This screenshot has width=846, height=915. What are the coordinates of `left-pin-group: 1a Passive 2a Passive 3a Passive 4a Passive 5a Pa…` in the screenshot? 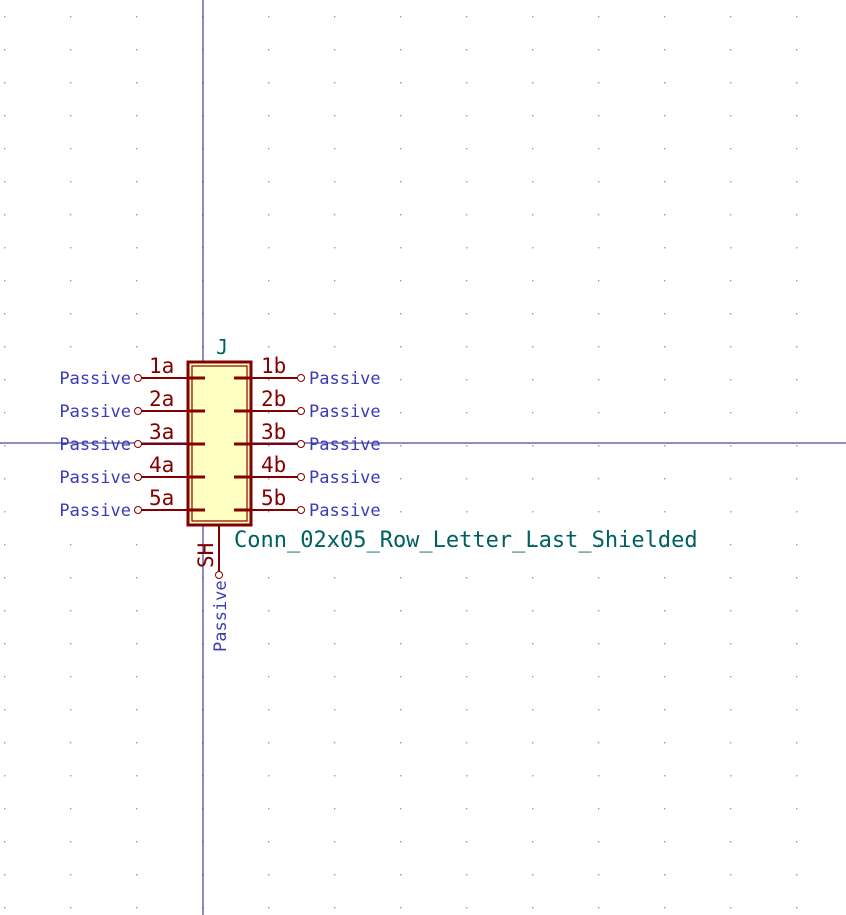 It's located at (132, 437).